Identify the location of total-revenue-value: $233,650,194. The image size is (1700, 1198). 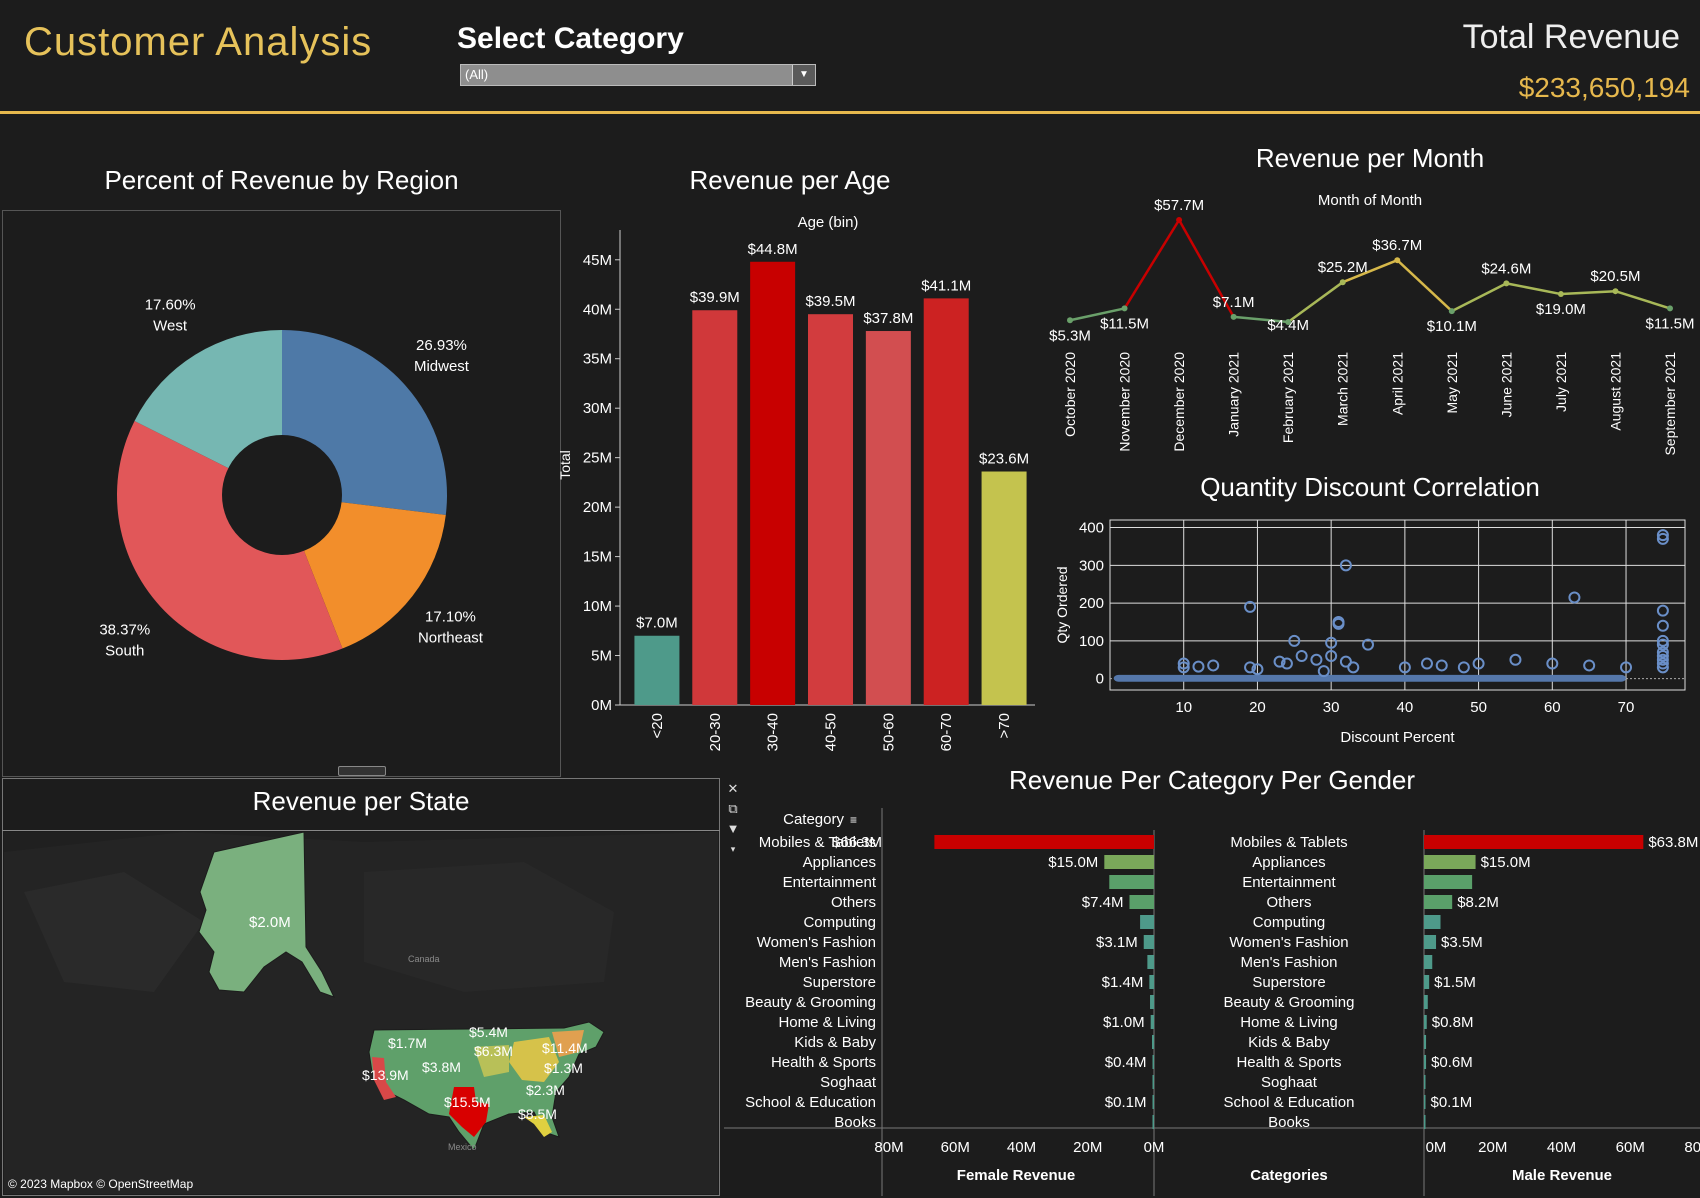
(1604, 87).